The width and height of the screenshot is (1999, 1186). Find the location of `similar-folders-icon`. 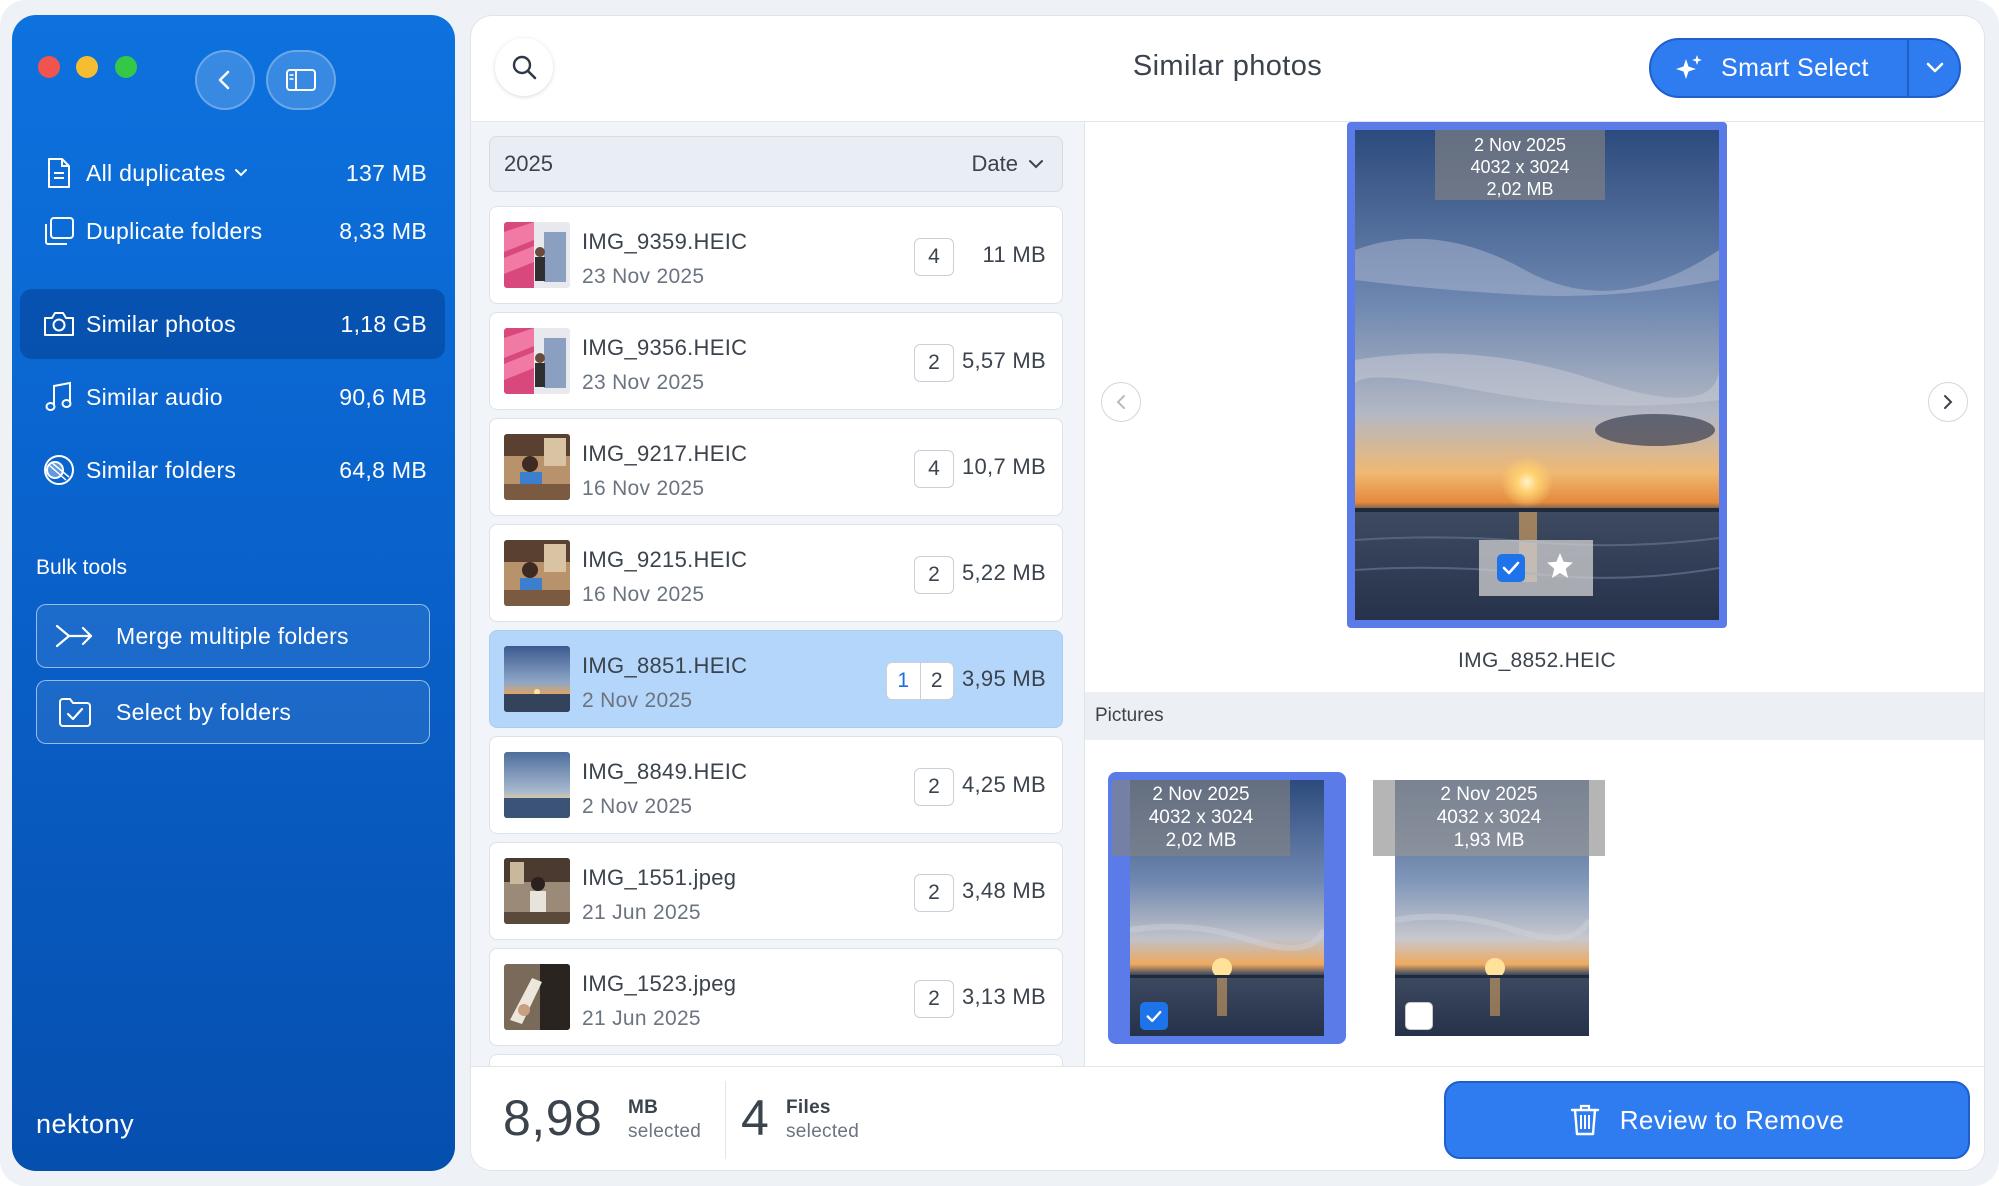

similar-folders-icon is located at coordinates (59, 470).